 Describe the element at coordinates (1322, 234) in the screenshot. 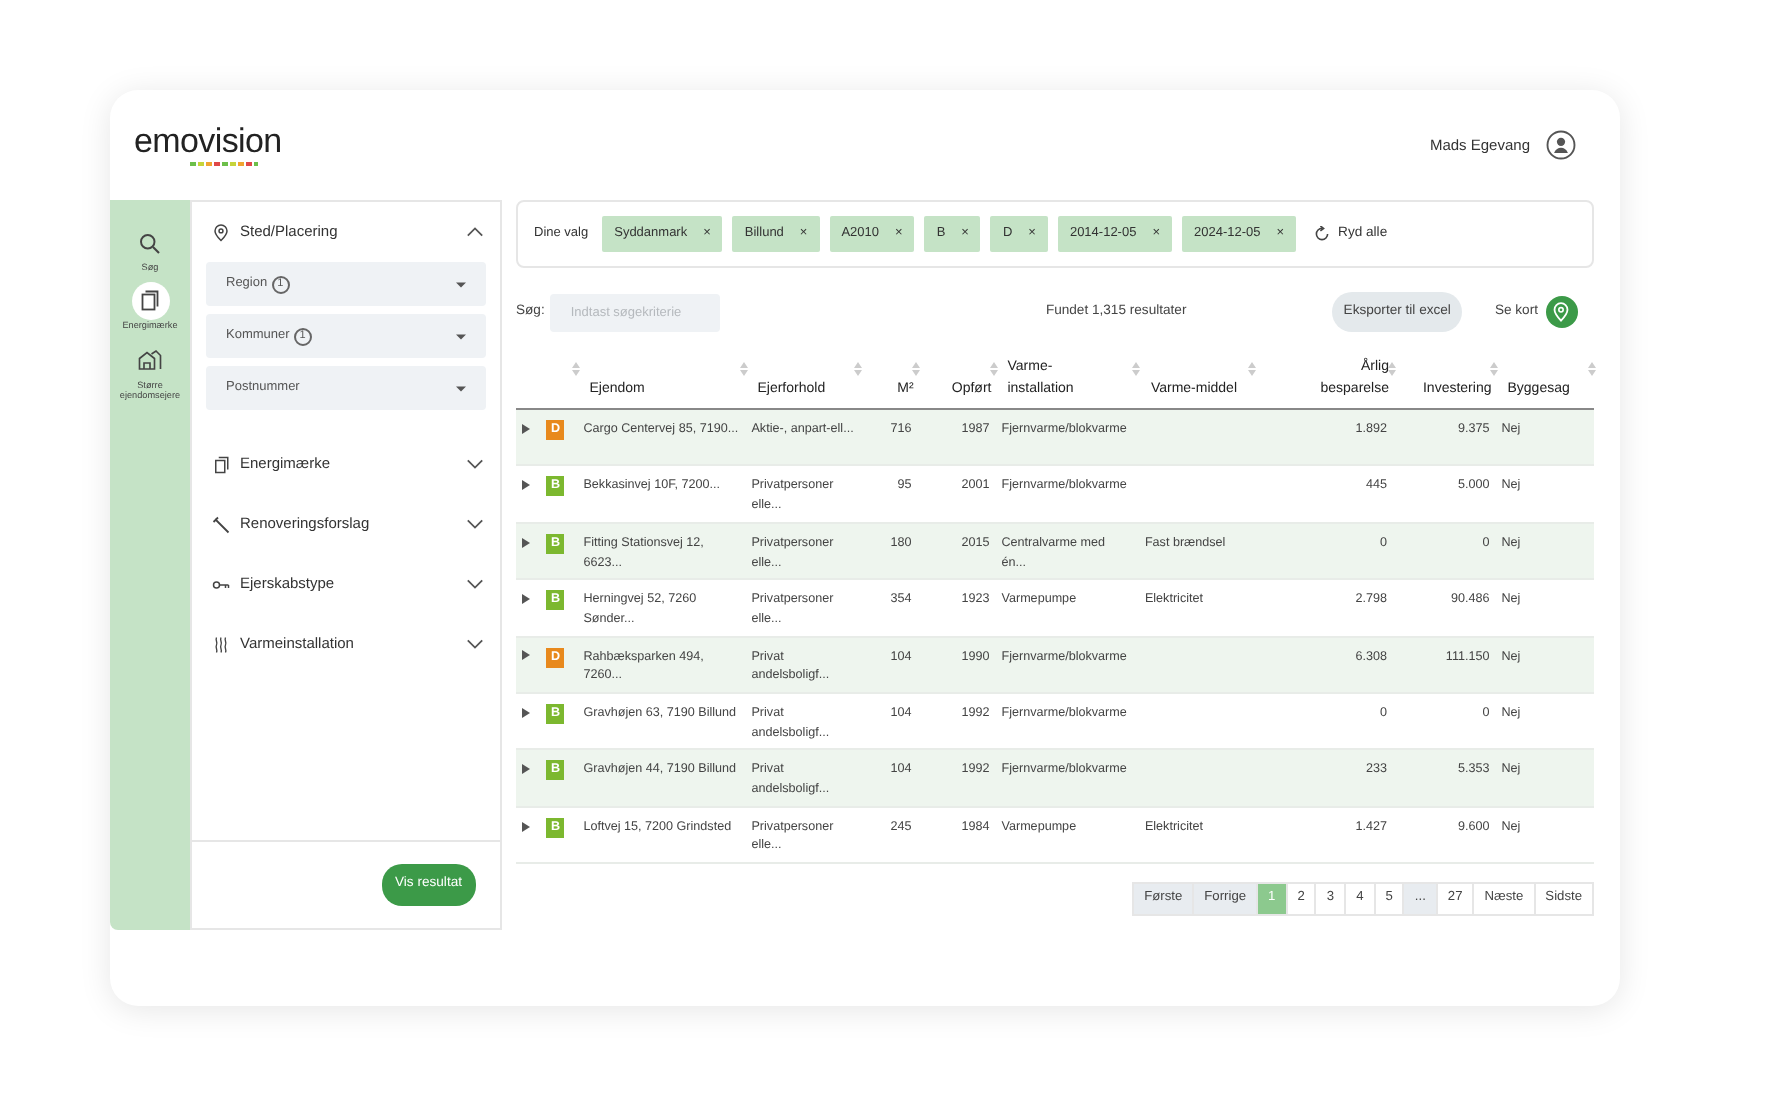

I see `refresh-icon` at that location.